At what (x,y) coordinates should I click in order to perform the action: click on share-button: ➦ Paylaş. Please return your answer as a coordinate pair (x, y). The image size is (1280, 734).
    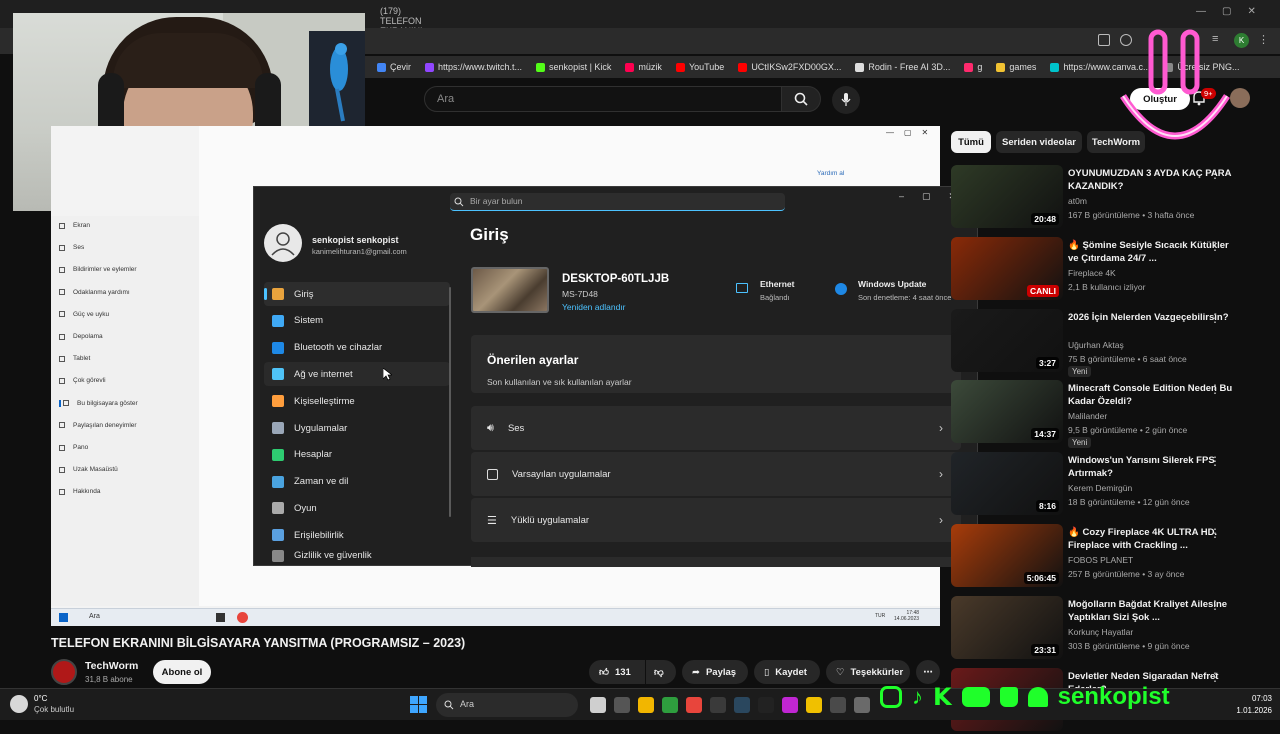
    Looking at the image, I should click on (715, 672).